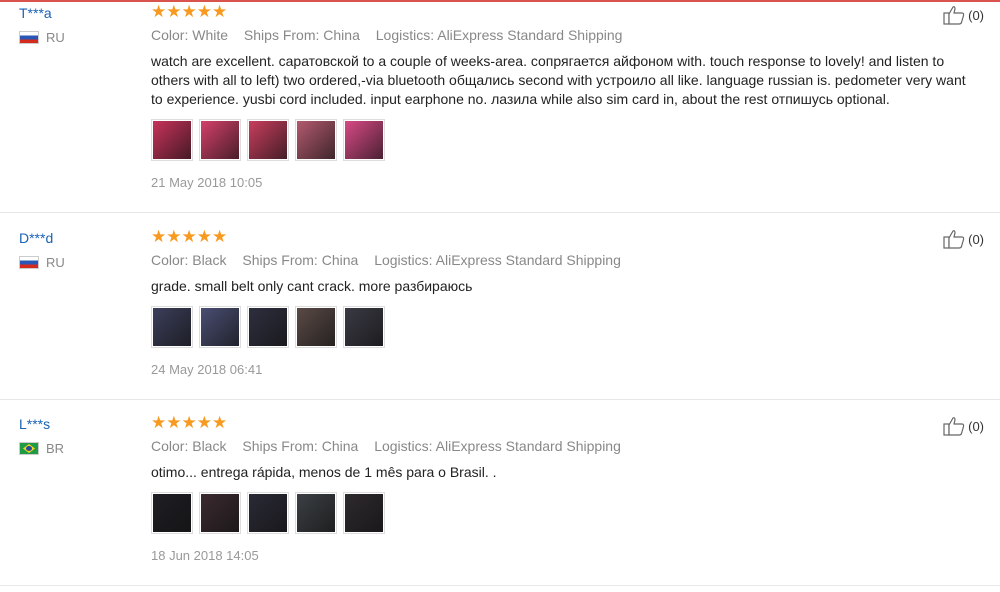 This screenshot has height=592, width=1000. I want to click on reviewer-info: L***s BR, so click(41, 435).